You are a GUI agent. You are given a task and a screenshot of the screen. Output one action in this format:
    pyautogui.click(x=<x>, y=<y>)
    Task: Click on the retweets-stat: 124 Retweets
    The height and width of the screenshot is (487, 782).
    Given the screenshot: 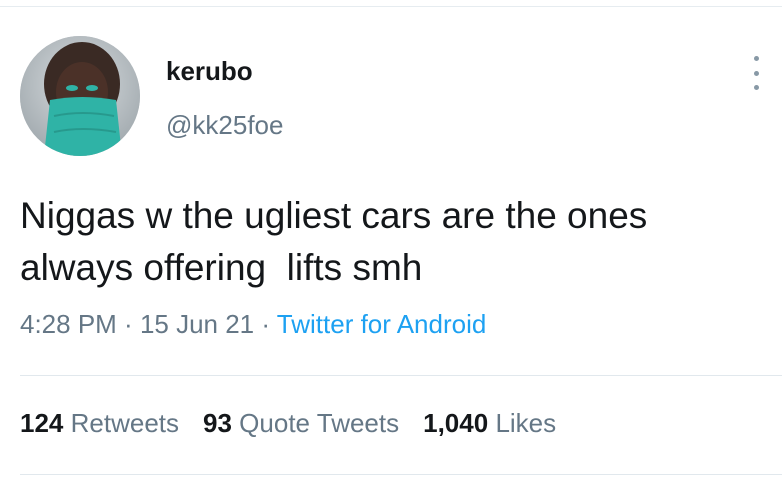 What is the action you would take?
    pyautogui.click(x=99, y=423)
    